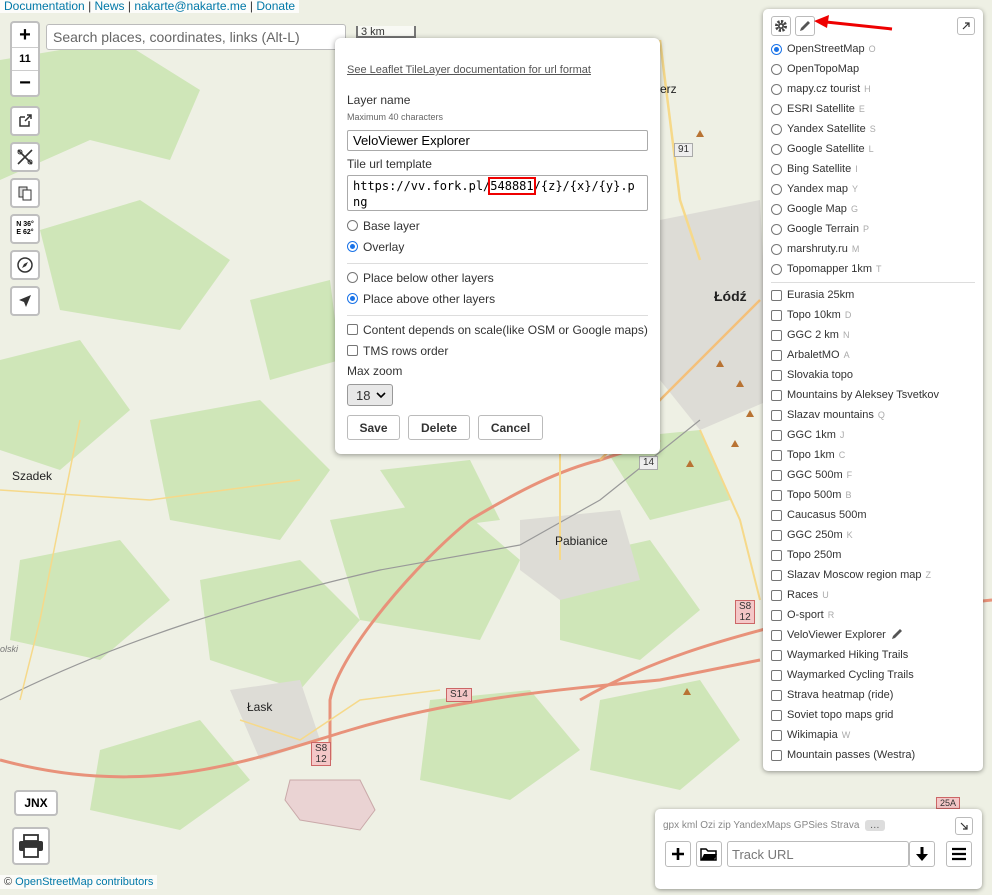 This screenshot has height=895, width=992. What do you see at coordinates (818, 854) in the screenshot?
I see `track-url-input: Track URL` at bounding box center [818, 854].